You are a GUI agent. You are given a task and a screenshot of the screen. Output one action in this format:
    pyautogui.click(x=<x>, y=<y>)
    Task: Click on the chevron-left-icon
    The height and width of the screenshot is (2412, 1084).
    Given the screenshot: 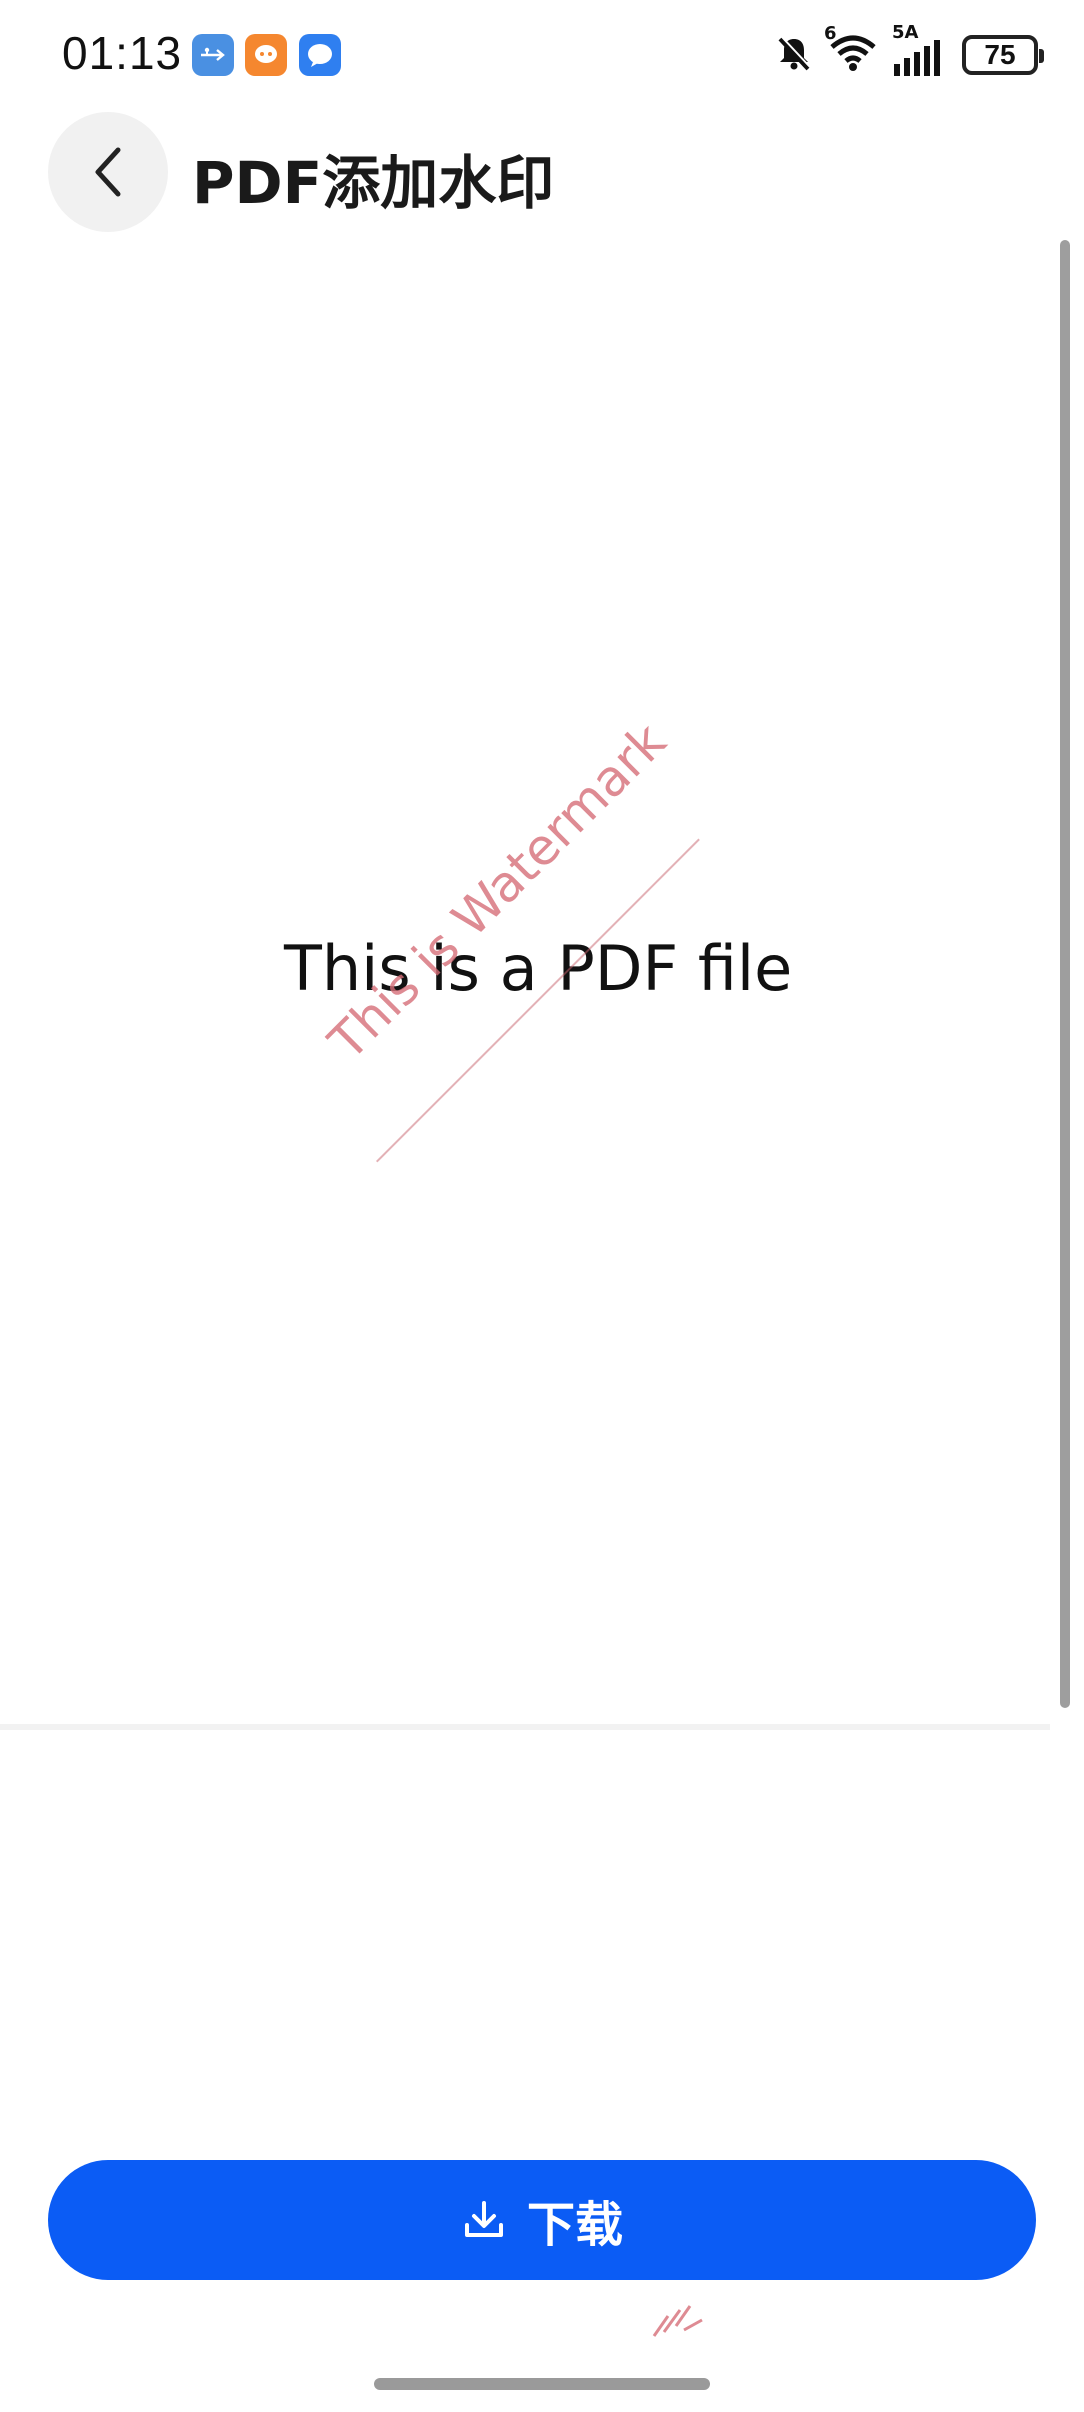 What is the action you would take?
    pyautogui.click(x=108, y=172)
    